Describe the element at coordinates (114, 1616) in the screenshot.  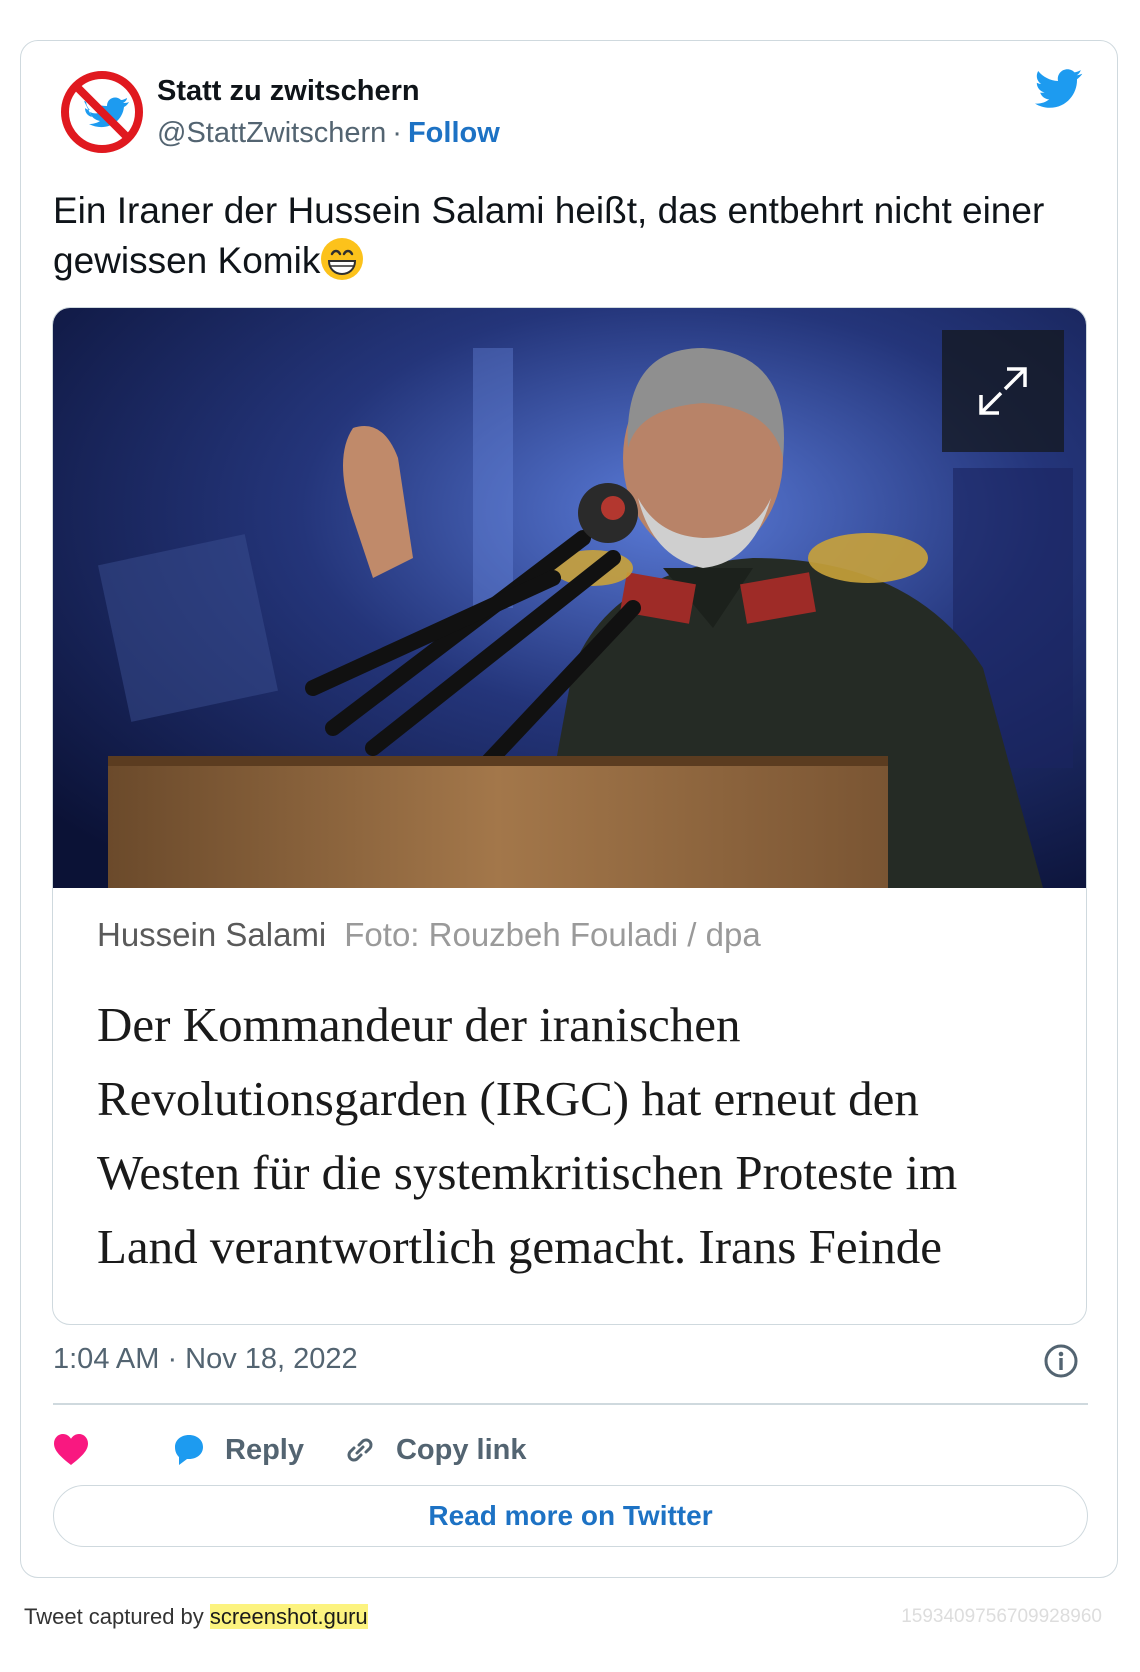
I see `capture-prefix: Tweet captured by` at that location.